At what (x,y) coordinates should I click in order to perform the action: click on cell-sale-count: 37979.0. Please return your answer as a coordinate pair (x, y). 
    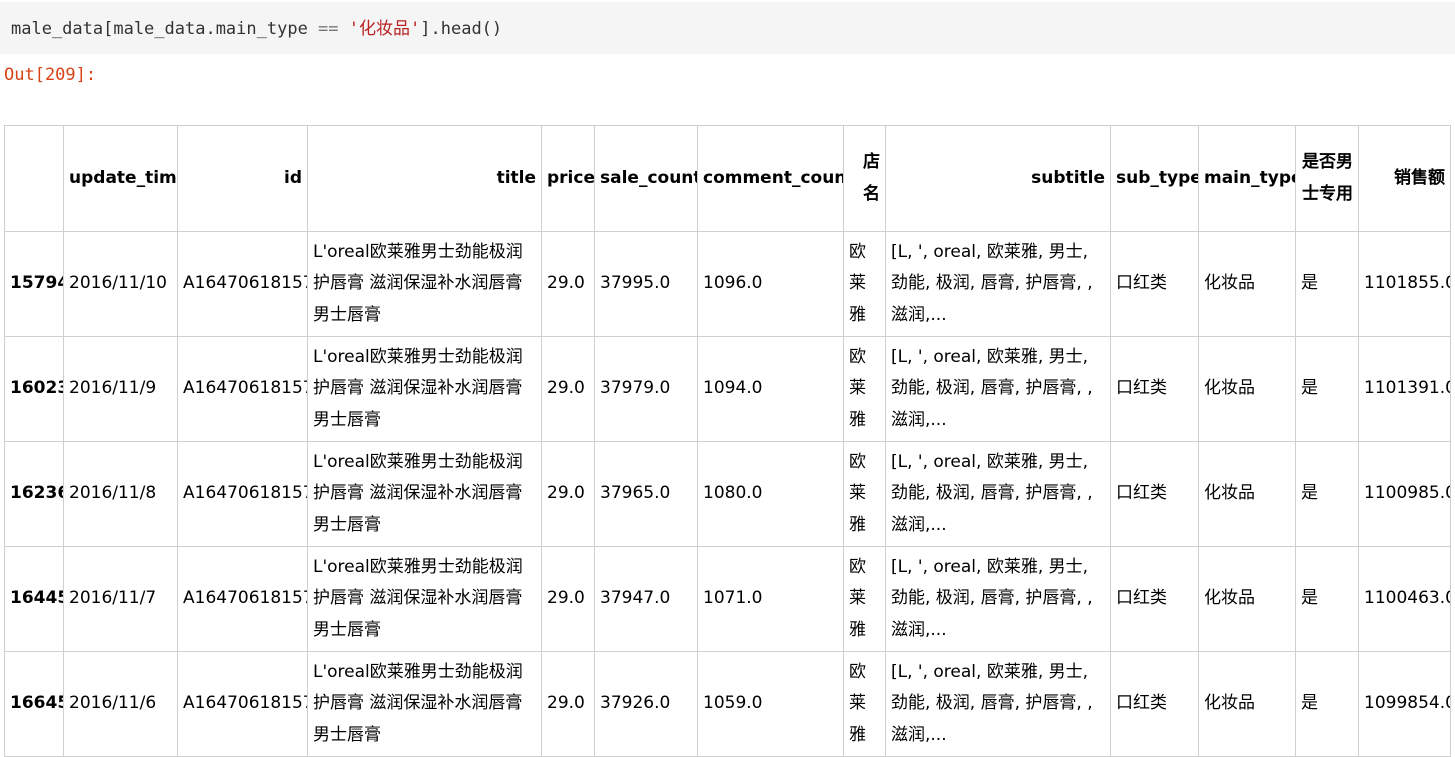
    Looking at the image, I should click on (646, 389).